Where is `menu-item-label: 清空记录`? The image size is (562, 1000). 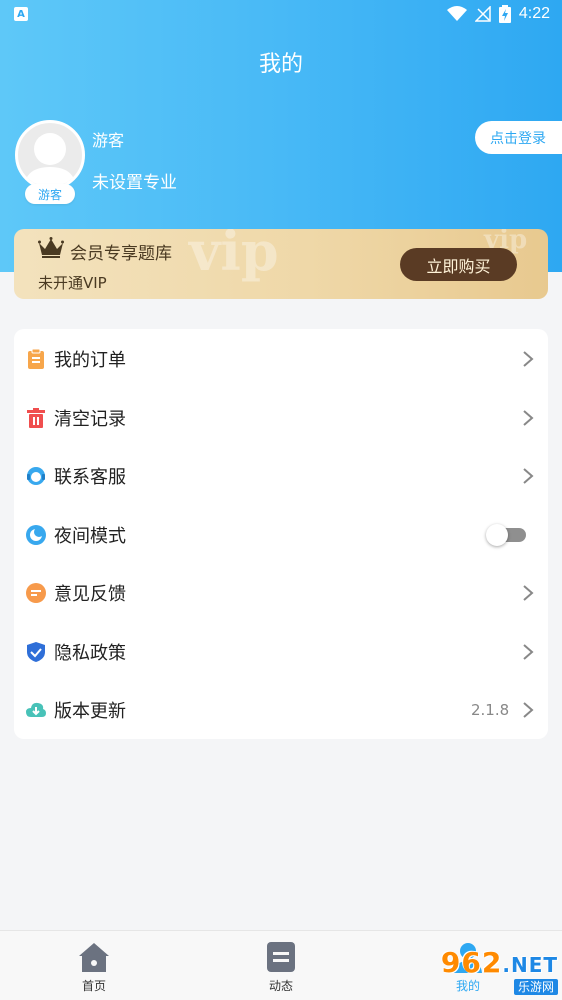
menu-item-label: 清空记录 is located at coordinates (90, 419).